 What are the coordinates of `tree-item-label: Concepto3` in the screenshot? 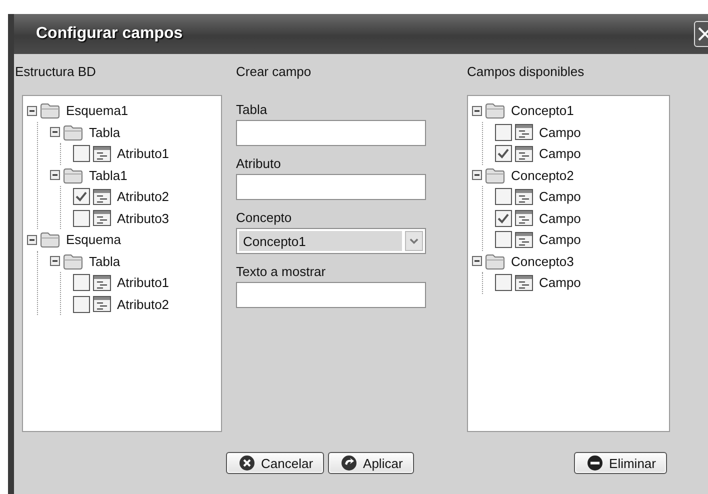 It's located at (542, 261).